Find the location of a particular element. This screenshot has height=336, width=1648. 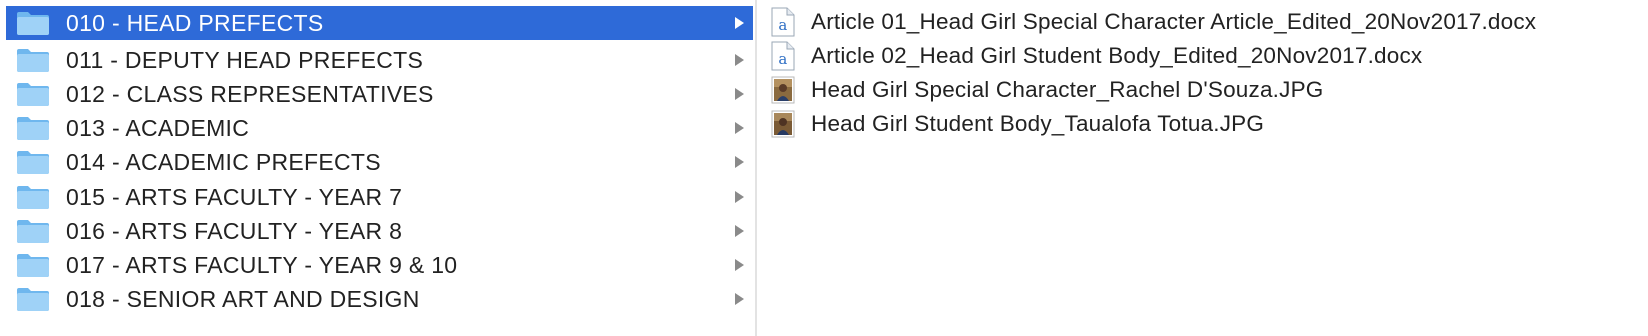

folder-label: 012 - CLASS REPRESENTATIVES is located at coordinates (250, 93).